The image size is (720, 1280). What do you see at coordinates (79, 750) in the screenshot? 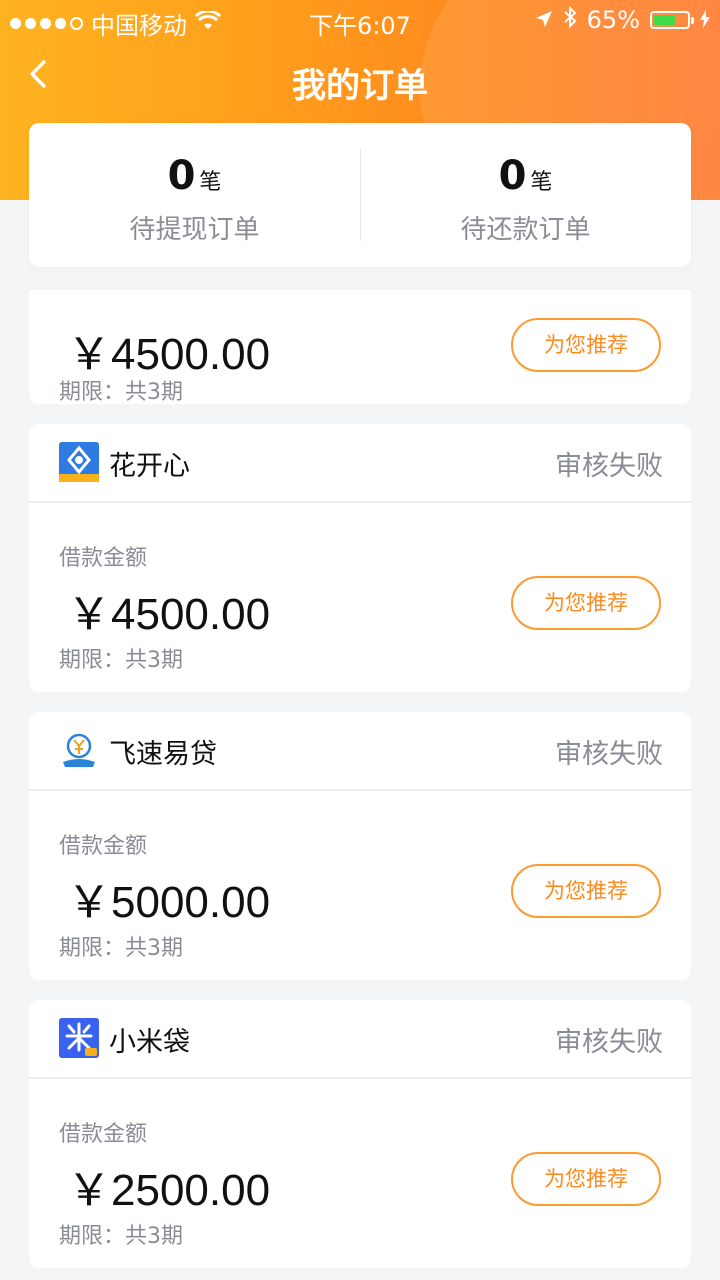
I see `feisuyidai-logo-icon` at bounding box center [79, 750].